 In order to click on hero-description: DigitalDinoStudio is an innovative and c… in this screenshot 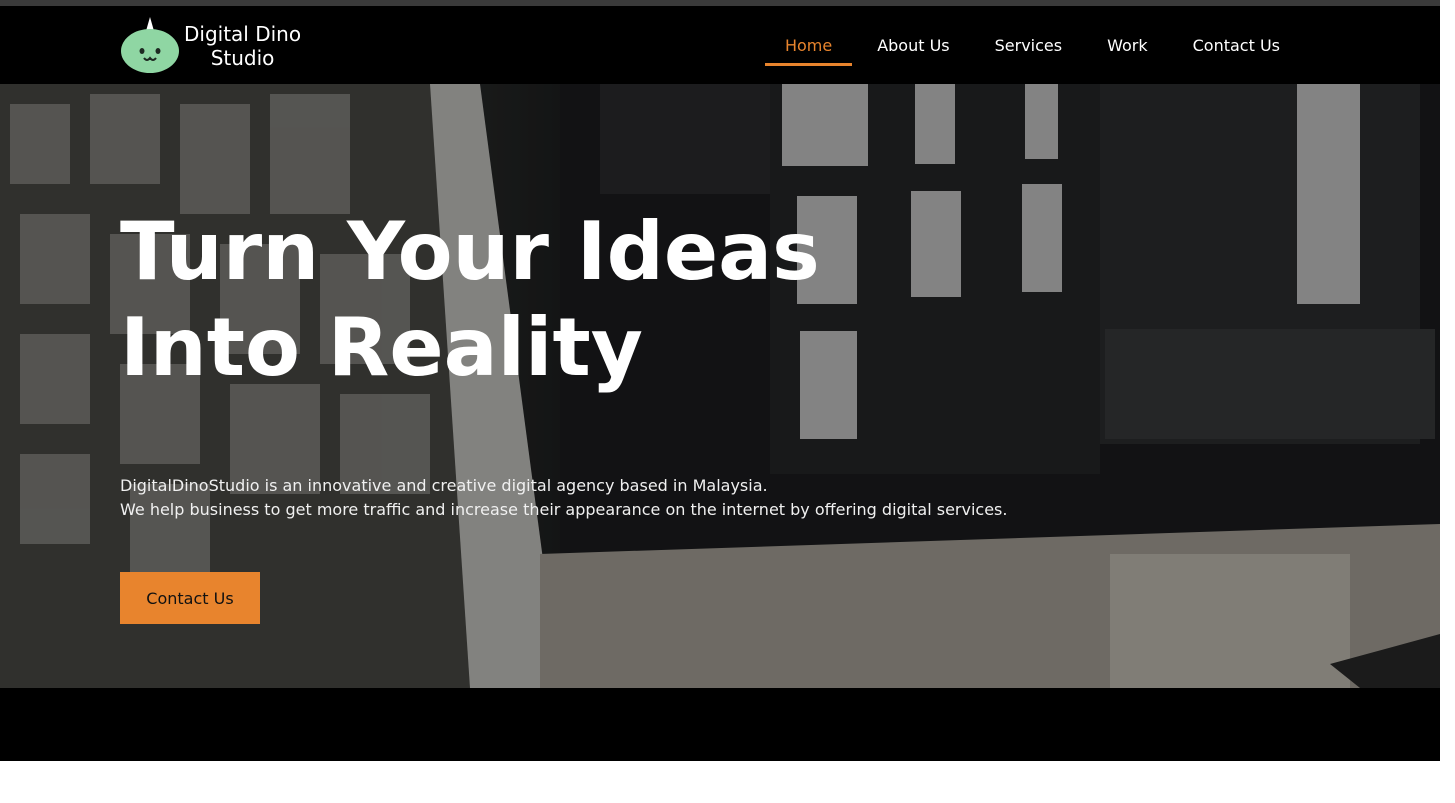, I will do `click(620, 498)`.